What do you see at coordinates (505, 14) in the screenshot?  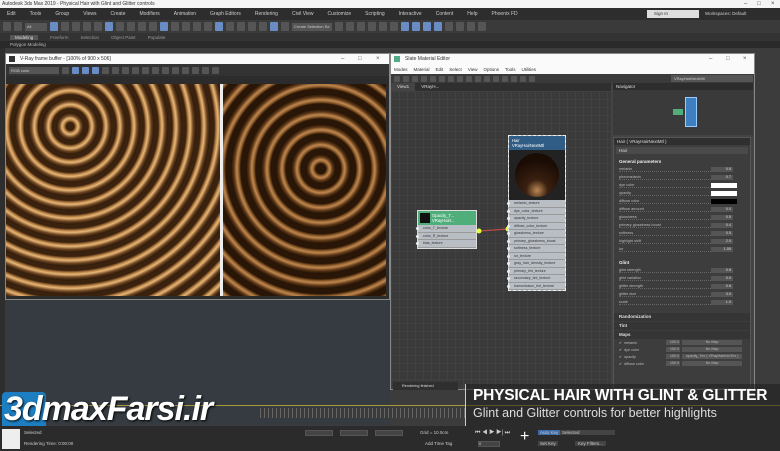 I see `menu-phoenix-fd: Phoenix FD` at bounding box center [505, 14].